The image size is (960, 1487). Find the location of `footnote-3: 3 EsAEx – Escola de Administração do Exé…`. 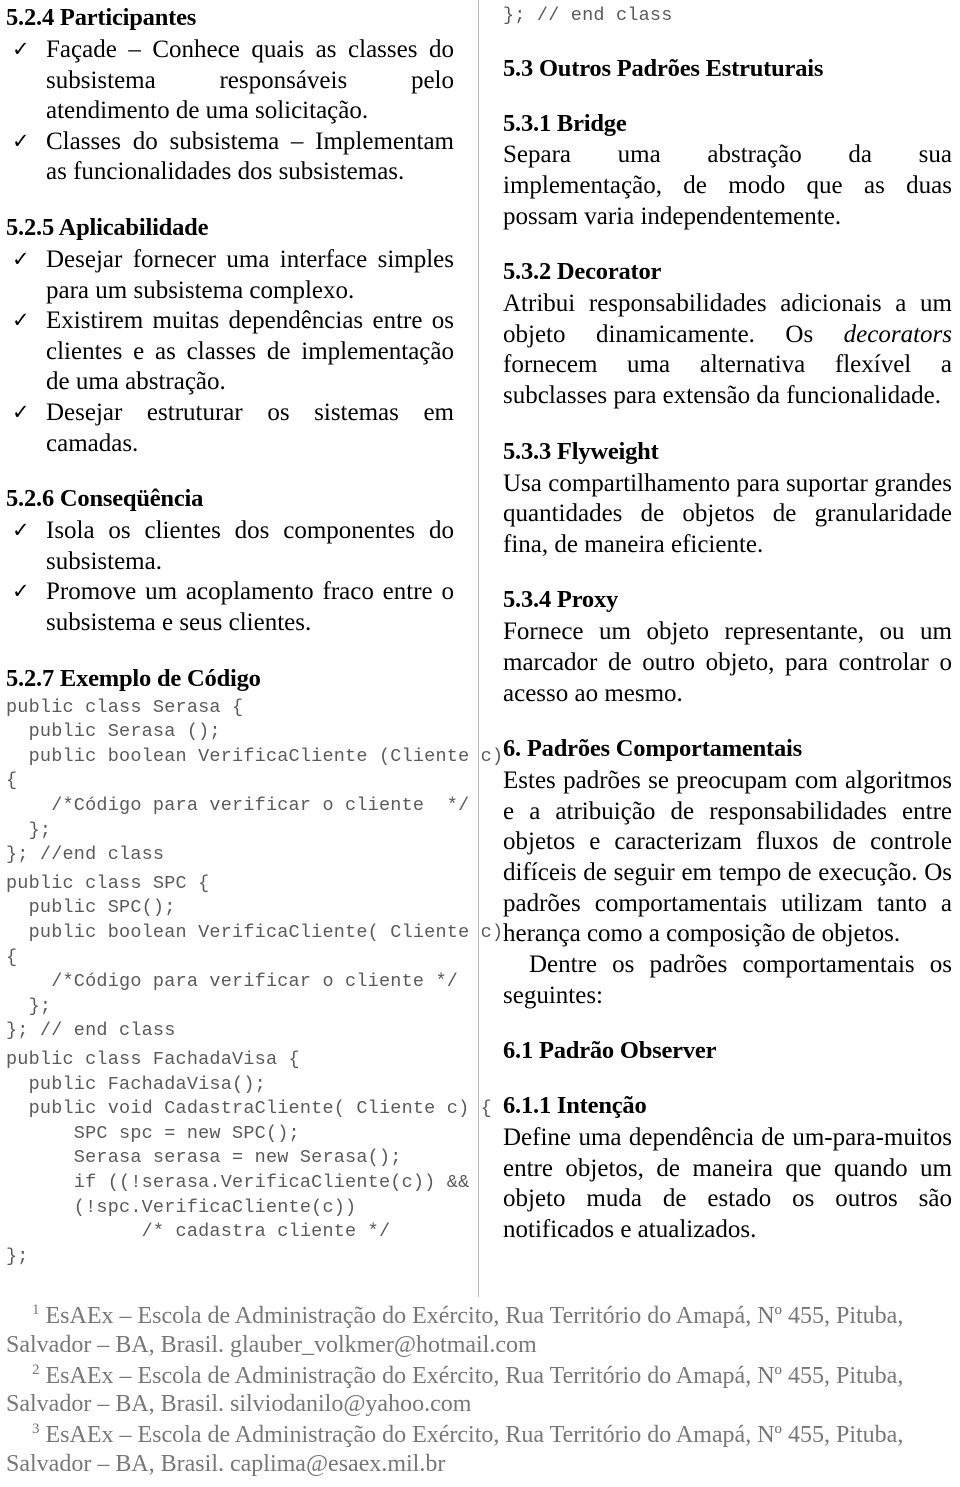

footnote-3: 3 EsAEx – Escola de Administração do Exé… is located at coordinates (480, 1450).